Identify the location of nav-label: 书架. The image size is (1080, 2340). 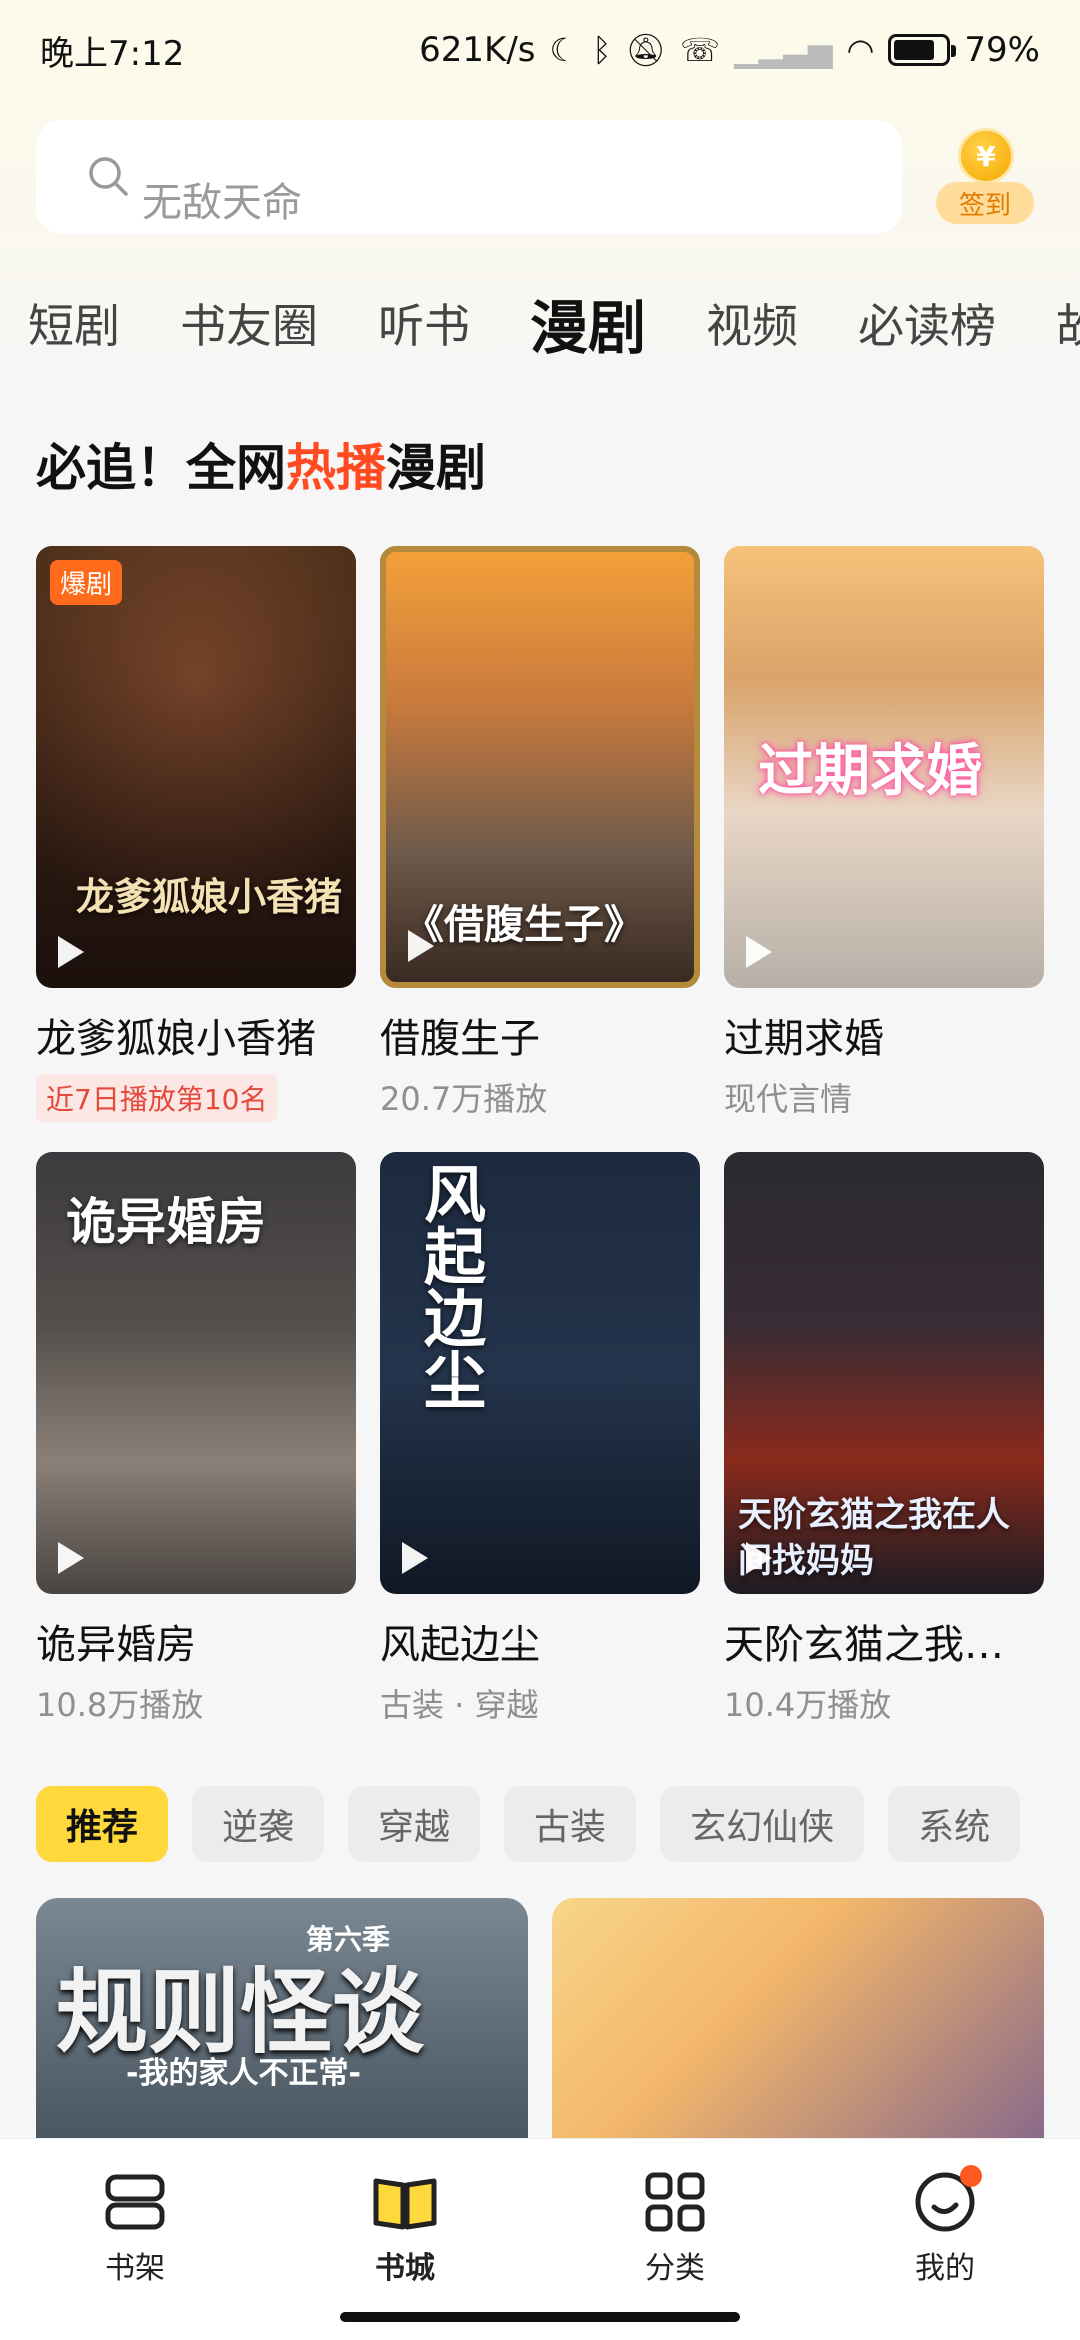
(135, 2268).